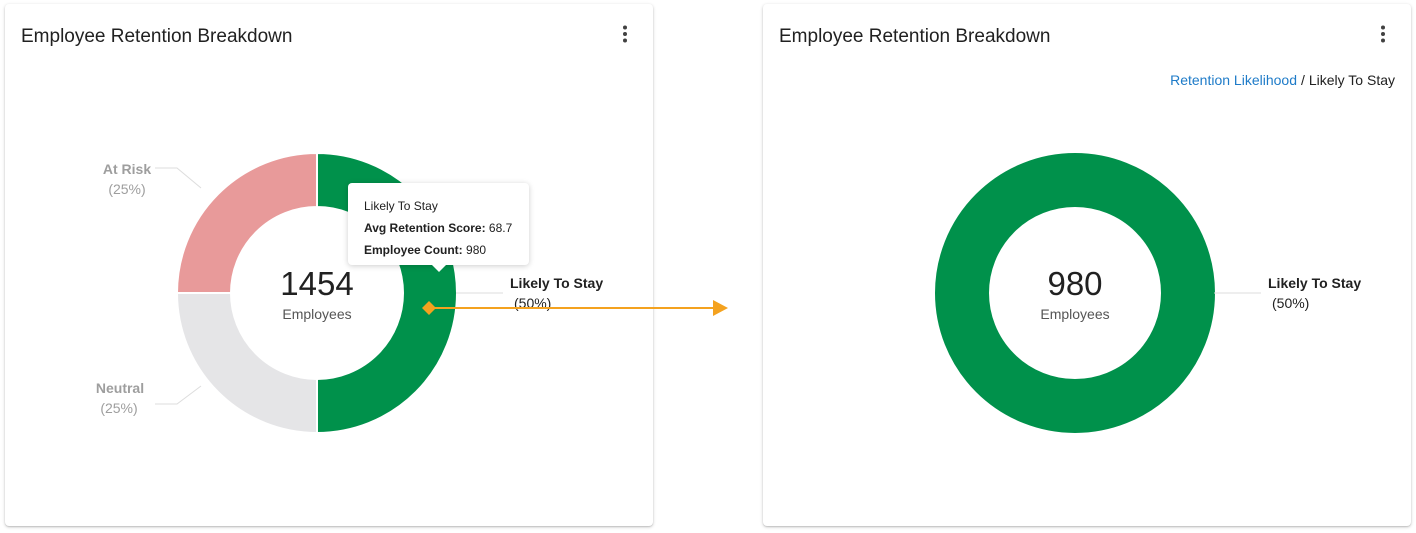 The height and width of the screenshot is (533, 1416). I want to click on slice-label-neutral: Neutral, so click(120, 388).